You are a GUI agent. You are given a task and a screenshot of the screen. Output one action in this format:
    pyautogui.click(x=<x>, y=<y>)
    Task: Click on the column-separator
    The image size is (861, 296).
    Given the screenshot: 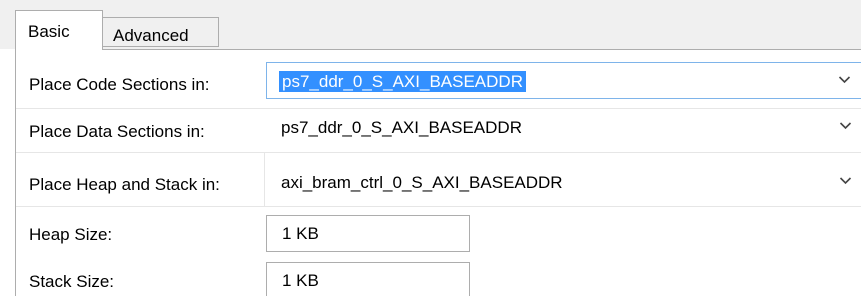 What is the action you would take?
    pyautogui.click(x=264, y=179)
    